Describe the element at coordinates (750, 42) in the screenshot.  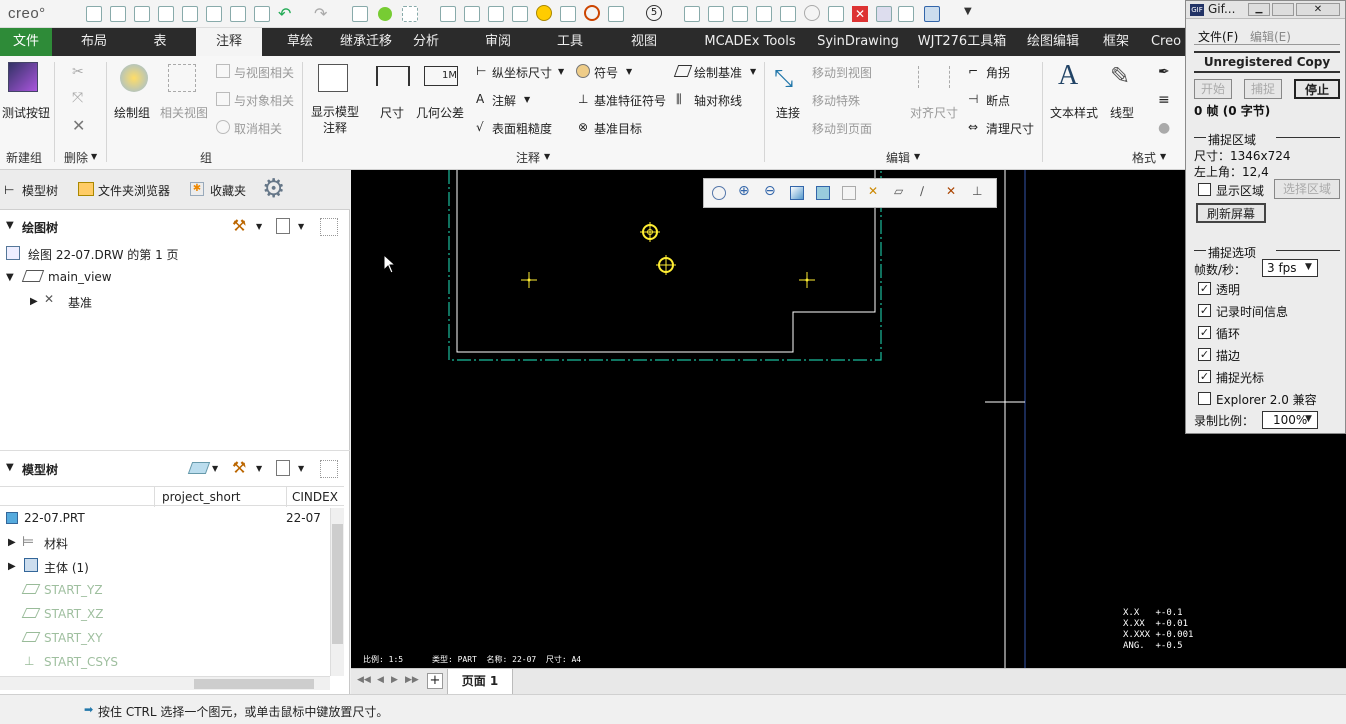
I see `tab-mcadex-tools: MCADEx Tools` at that location.